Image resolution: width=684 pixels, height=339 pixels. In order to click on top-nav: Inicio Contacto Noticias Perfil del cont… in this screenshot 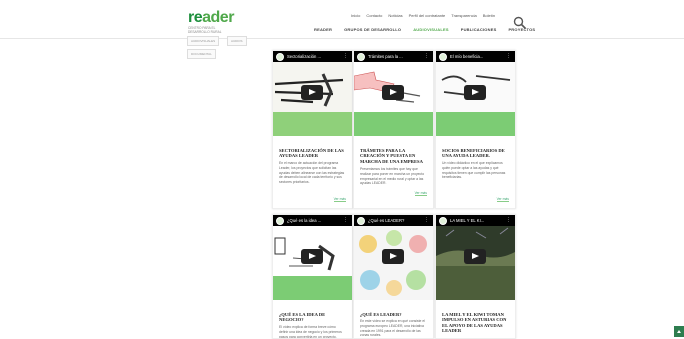, I will do `click(423, 15)`.